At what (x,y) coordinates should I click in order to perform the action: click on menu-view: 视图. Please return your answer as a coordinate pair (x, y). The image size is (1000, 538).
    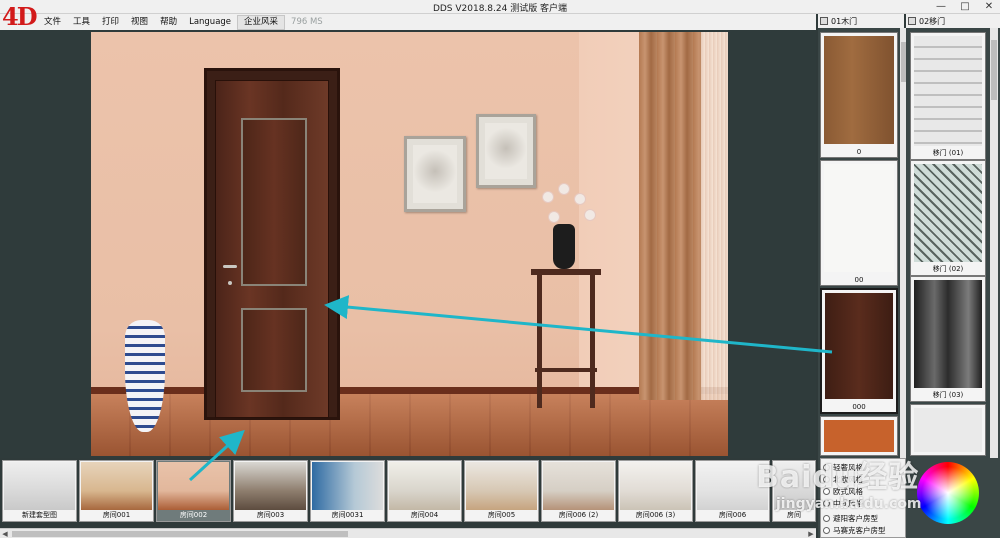
    Looking at the image, I should click on (139, 22).